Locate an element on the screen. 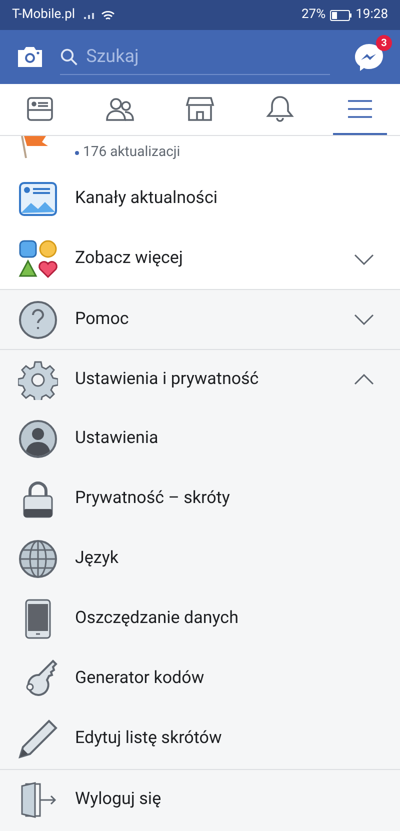 This screenshot has height=831, width=400. wifi-icon is located at coordinates (108, 15).